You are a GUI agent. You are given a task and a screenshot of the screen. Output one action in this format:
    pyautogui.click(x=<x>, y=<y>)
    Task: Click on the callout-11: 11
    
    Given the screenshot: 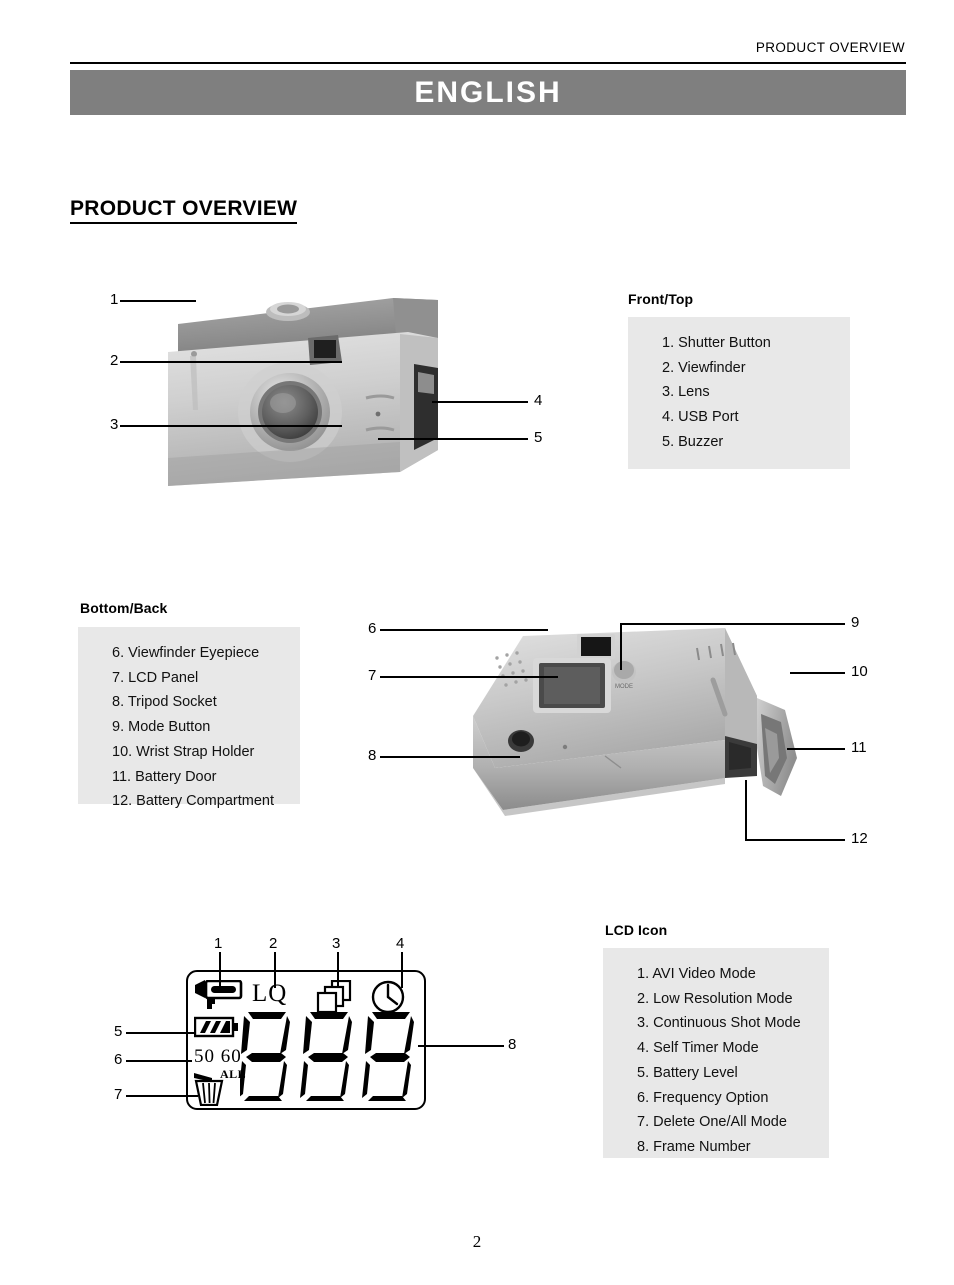 What is the action you would take?
    pyautogui.click(x=859, y=747)
    